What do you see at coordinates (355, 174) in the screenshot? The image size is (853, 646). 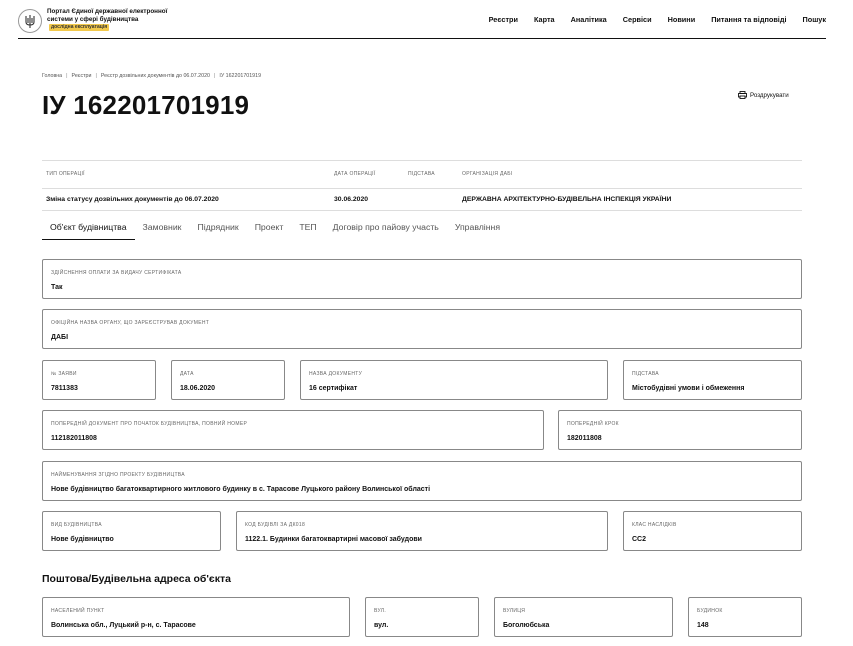 I see `header-operation-date: Дата операції` at bounding box center [355, 174].